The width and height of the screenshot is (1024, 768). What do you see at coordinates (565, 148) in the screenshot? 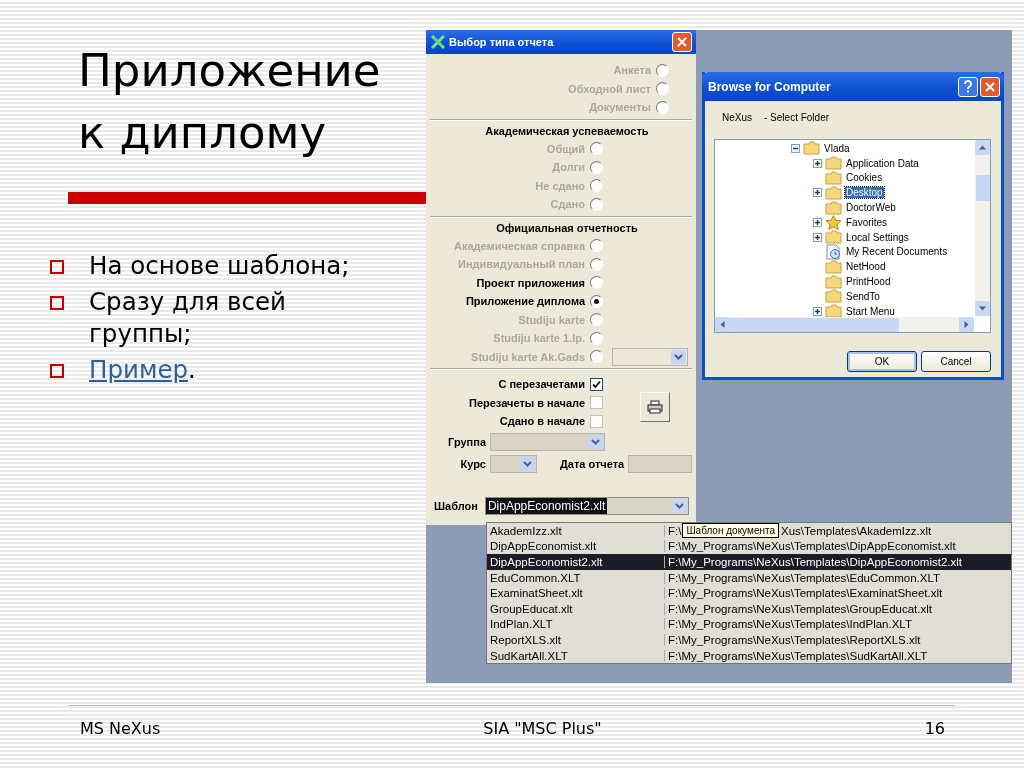
I see `radio-label: Общий` at bounding box center [565, 148].